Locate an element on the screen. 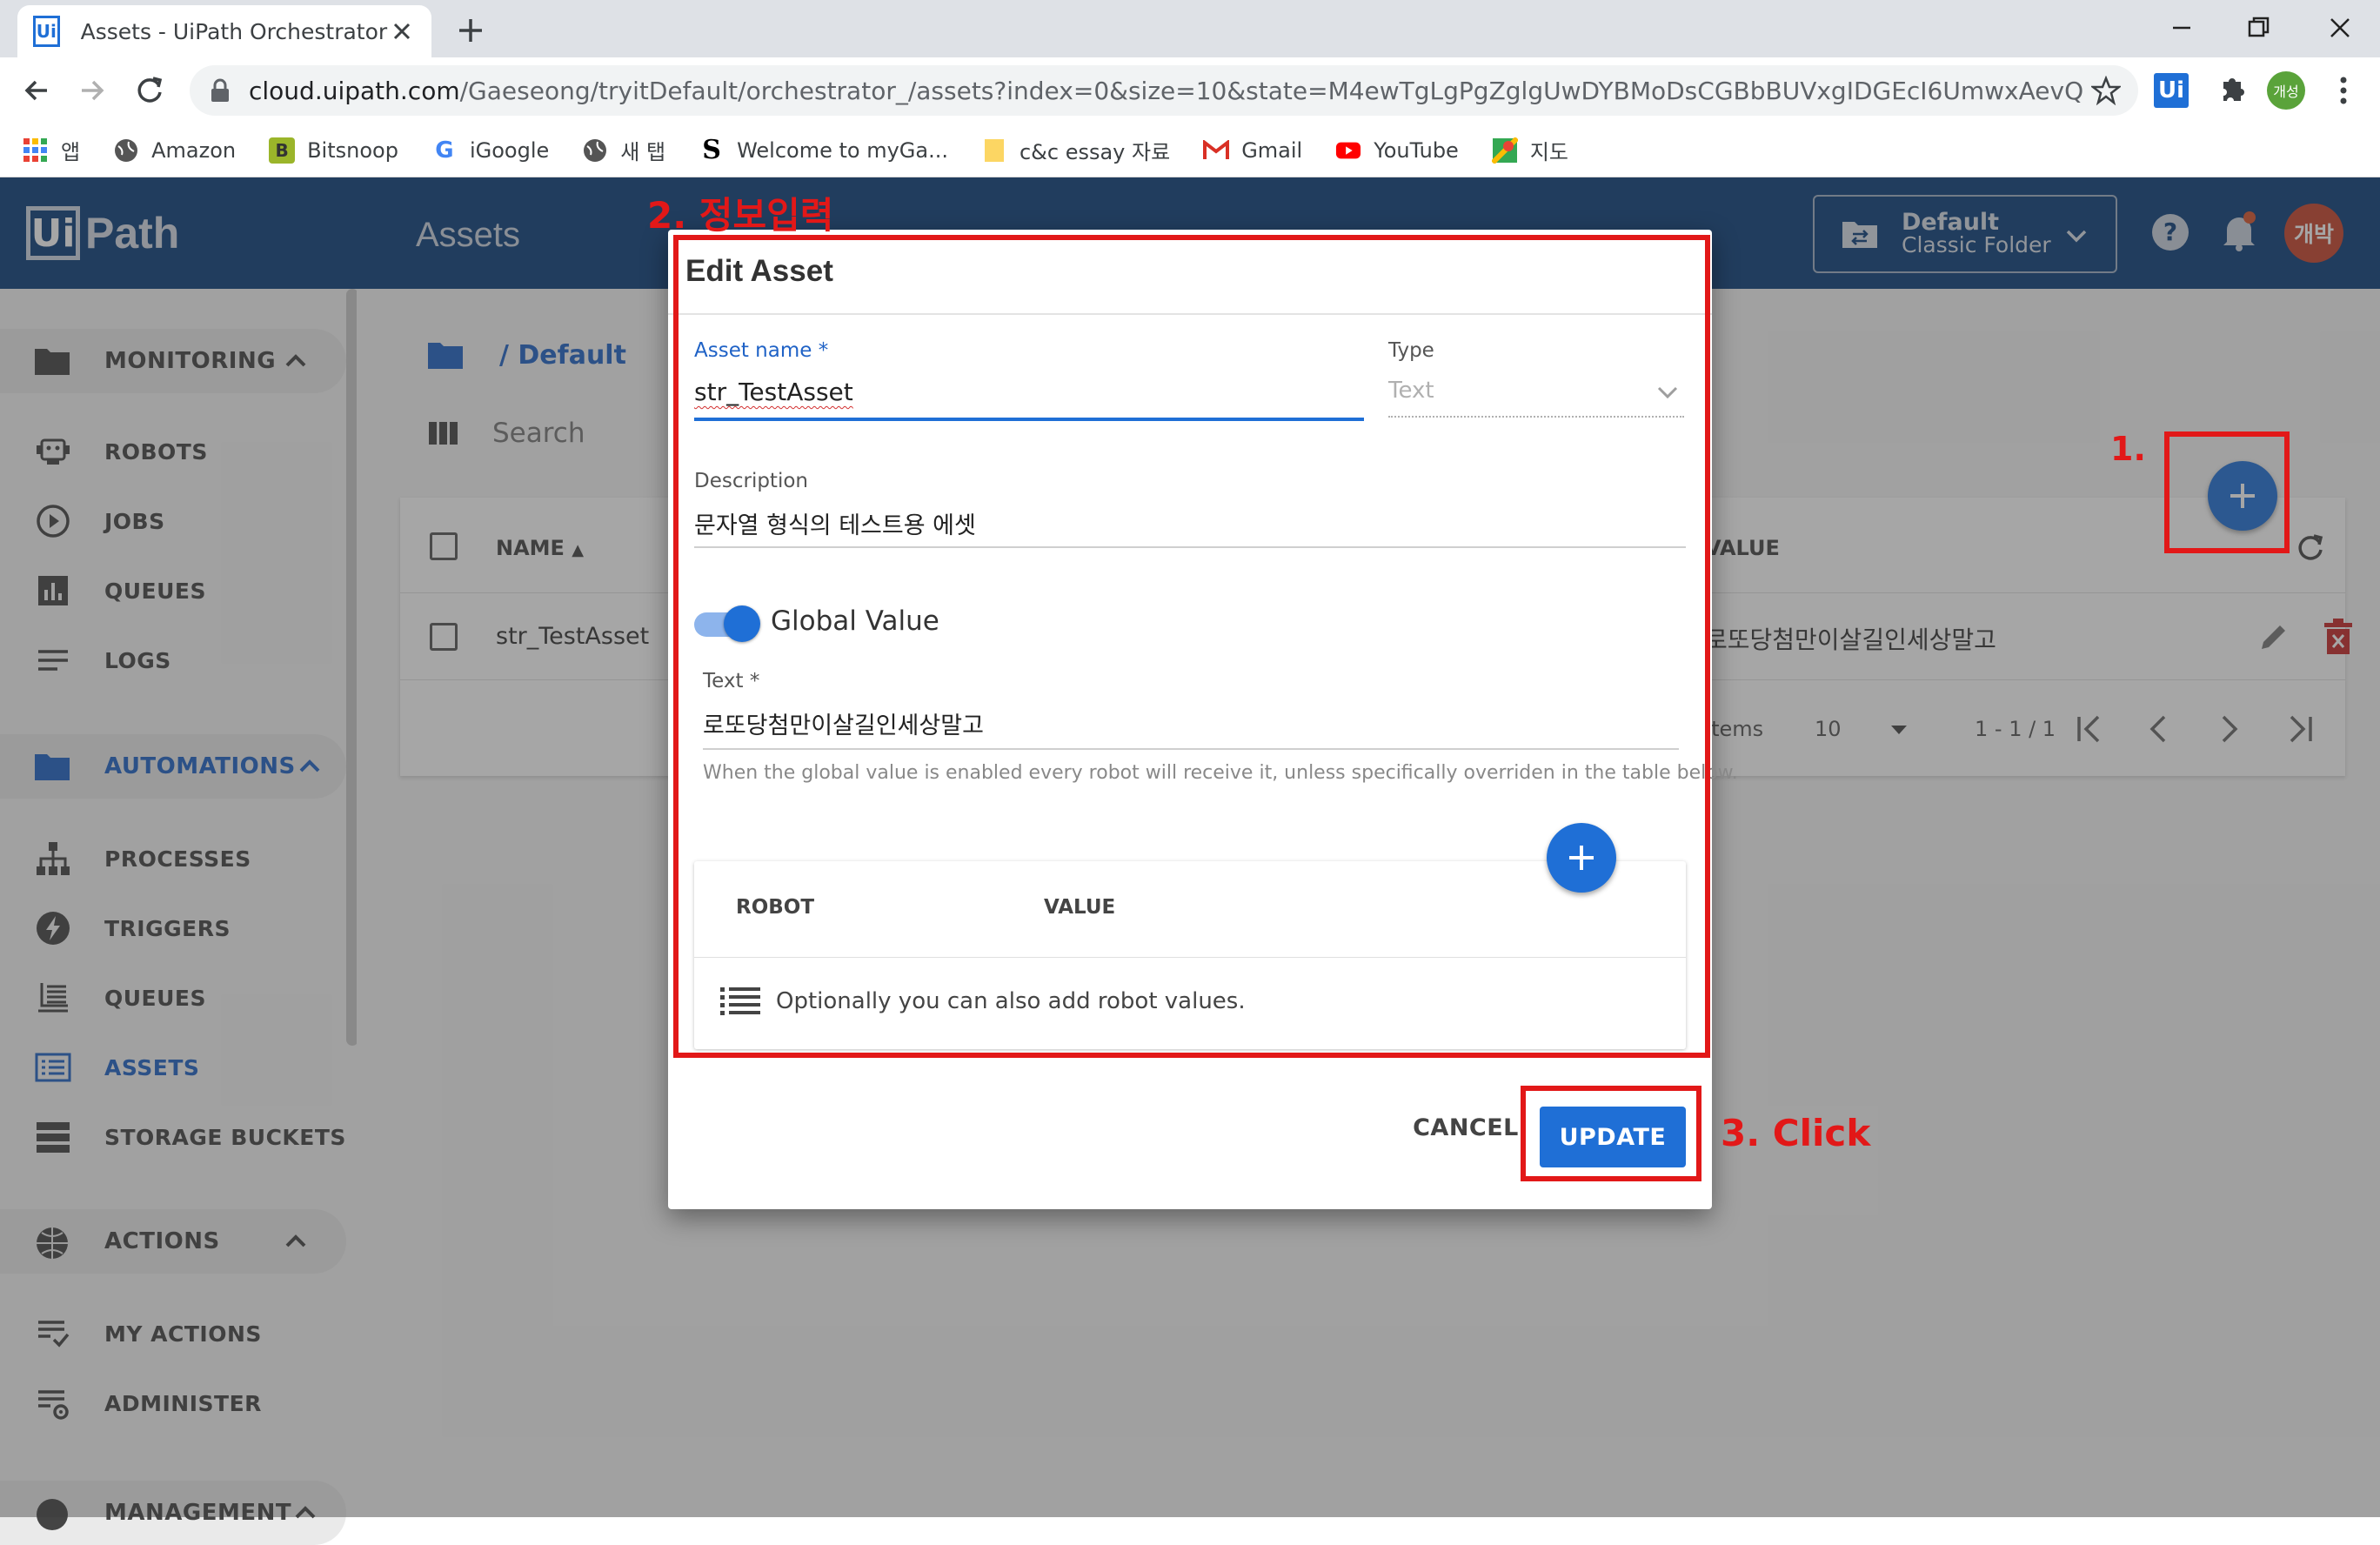 The image size is (2380, 1545). s-logo-icon: S is located at coordinates (711, 150).